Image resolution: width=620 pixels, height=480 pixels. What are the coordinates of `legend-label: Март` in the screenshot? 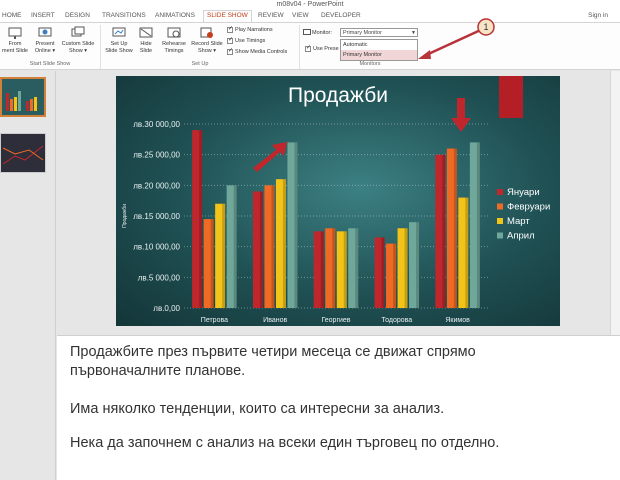 It's located at (518, 221).